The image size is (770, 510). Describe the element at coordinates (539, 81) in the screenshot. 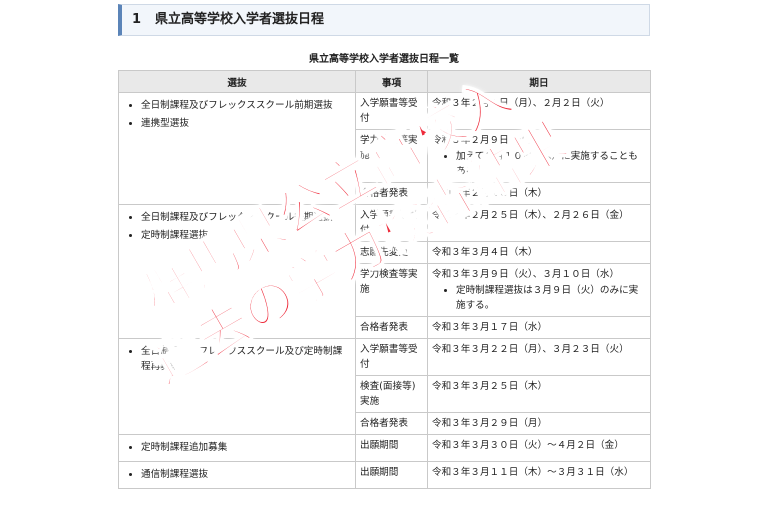

I see `header-date: 期日` at that location.